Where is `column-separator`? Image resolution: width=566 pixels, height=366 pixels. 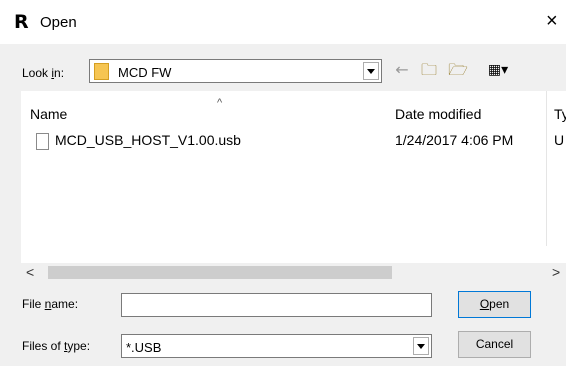
column-separator is located at coordinates (546, 168).